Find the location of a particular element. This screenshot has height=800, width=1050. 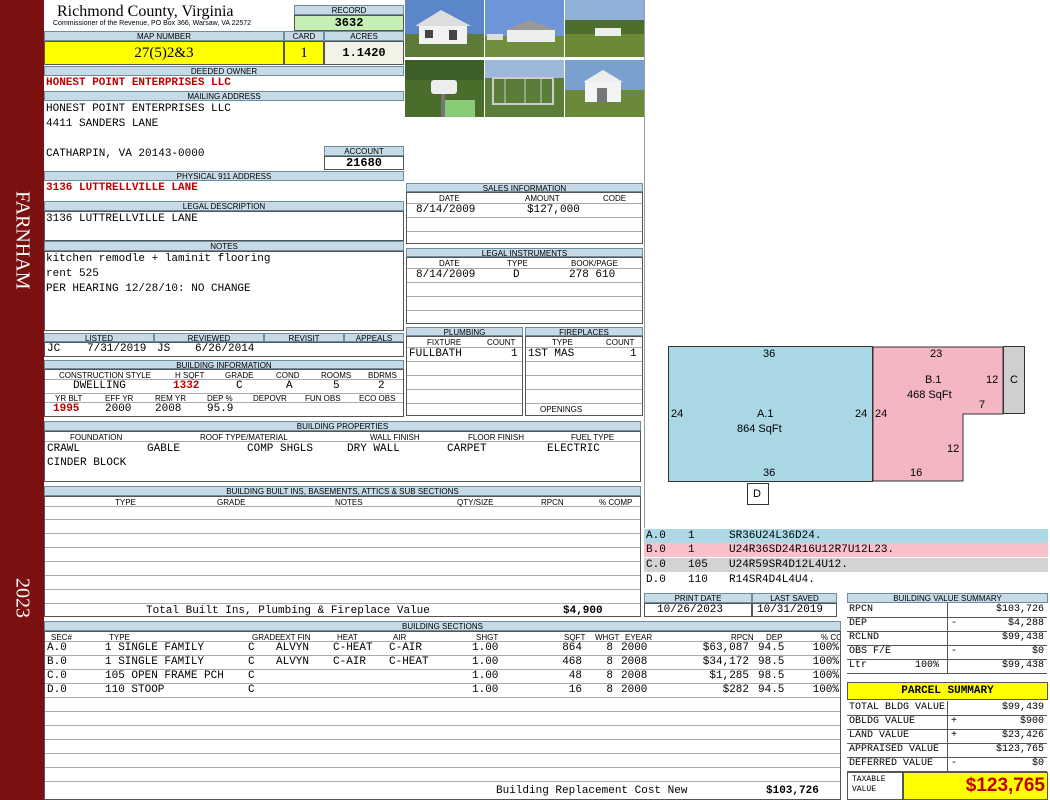

parcel-summary-row: LAND VALUE + $23,426 is located at coordinates (947, 736).